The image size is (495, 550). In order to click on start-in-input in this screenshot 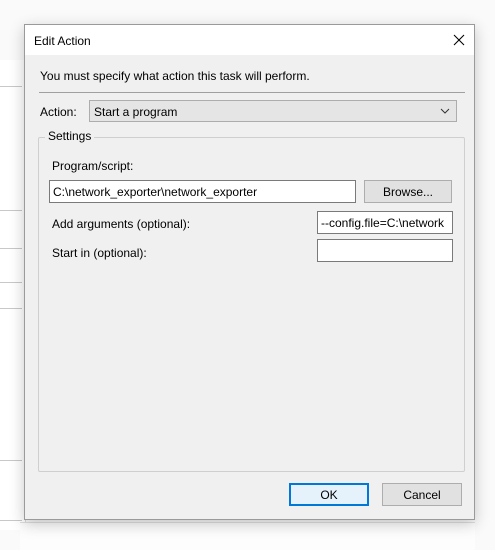, I will do `click(385, 250)`.